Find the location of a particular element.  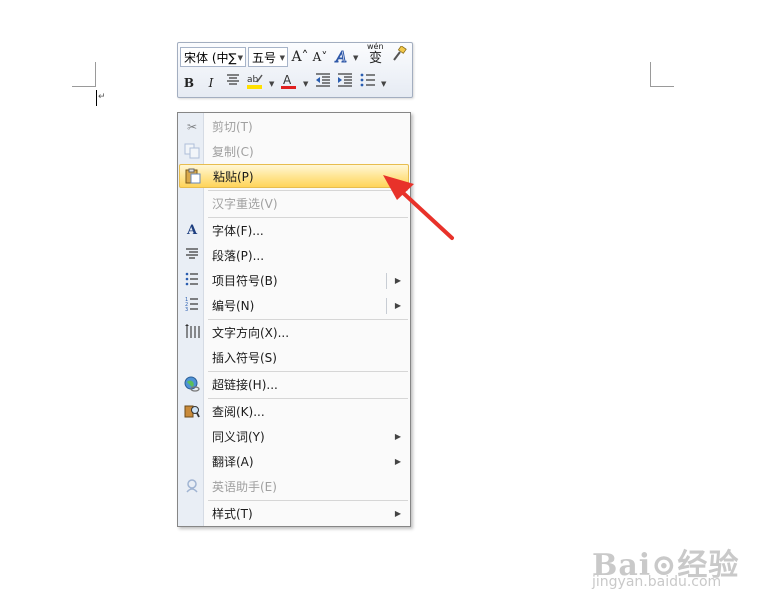

grow-font-icon: A˄ is located at coordinates (300, 57).